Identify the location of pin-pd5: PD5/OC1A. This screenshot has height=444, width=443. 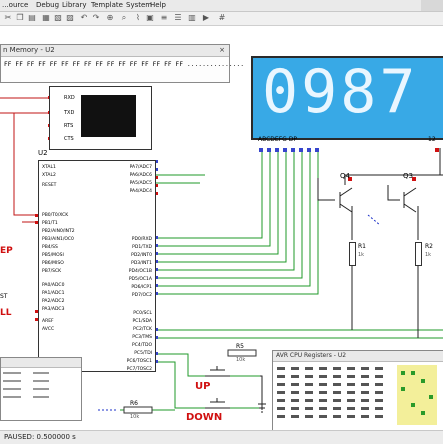
(140, 279).